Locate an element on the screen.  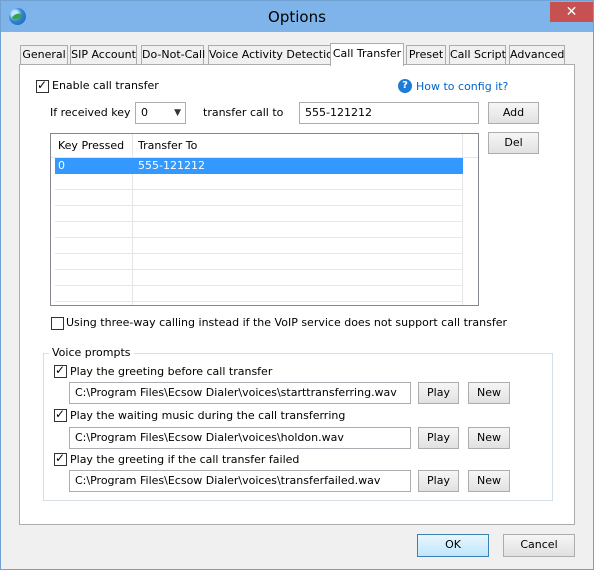
add-button: Add is located at coordinates (513, 113).